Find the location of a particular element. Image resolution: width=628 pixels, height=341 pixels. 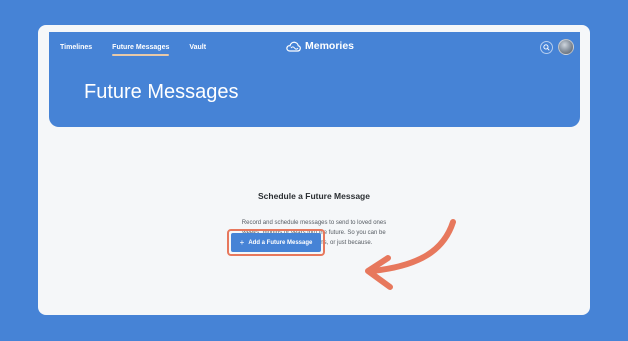

cloud-icon is located at coordinates (293, 46).